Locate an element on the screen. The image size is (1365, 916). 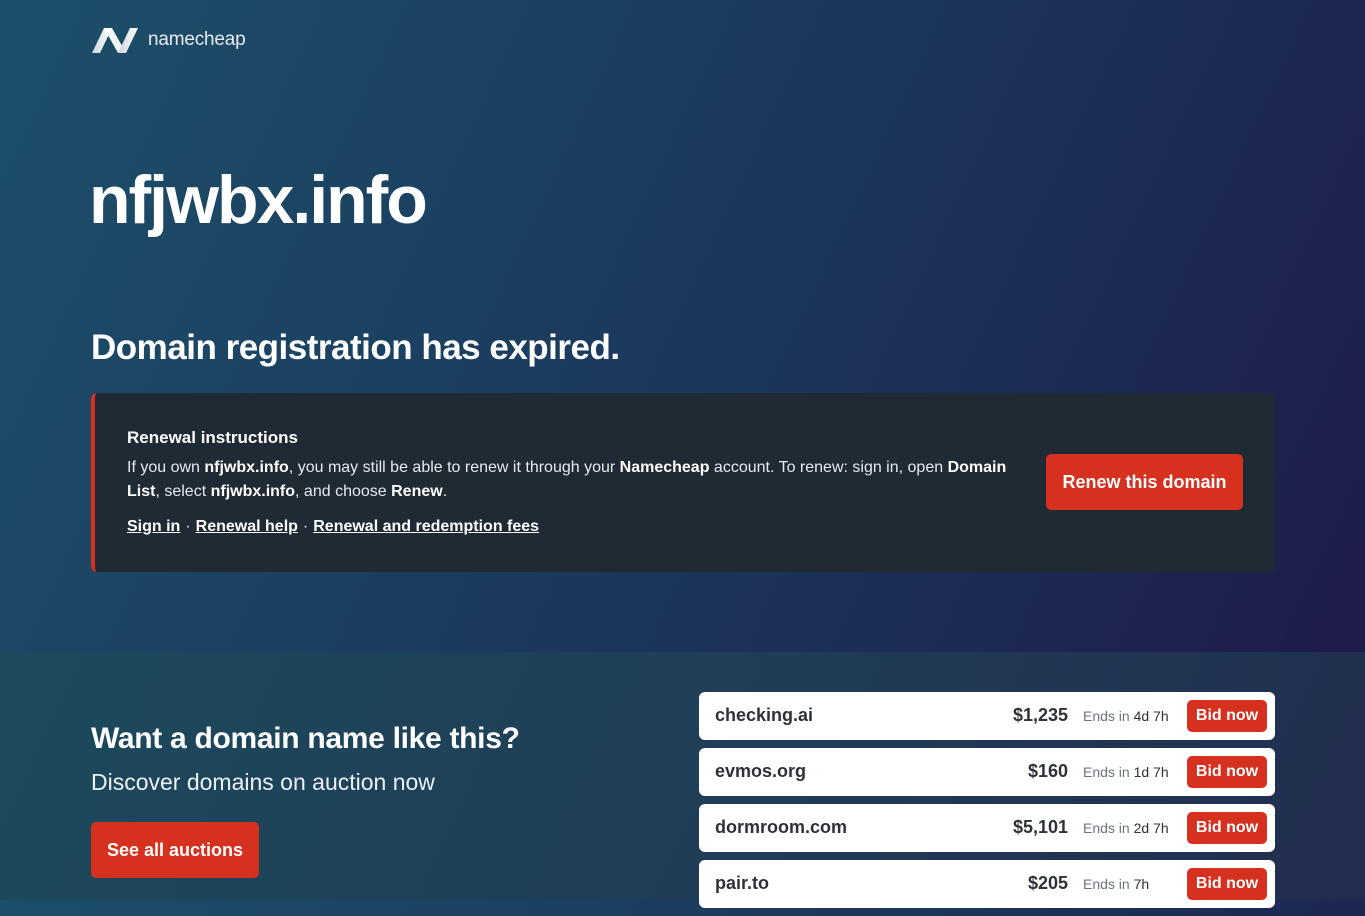
brand-name: namecheap is located at coordinates (197, 39).